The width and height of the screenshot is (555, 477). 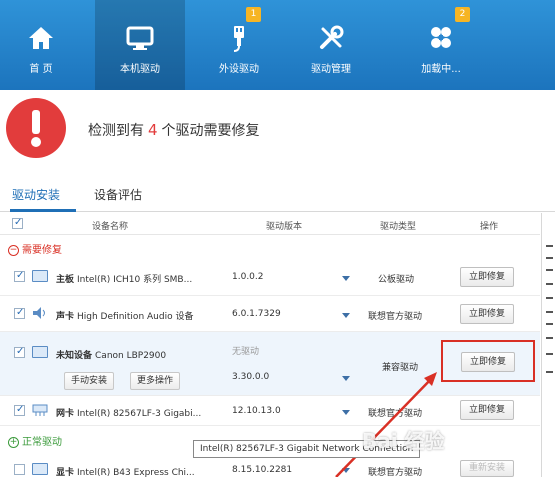 What do you see at coordinates (403, 441) in the screenshot?
I see `baidu-watermark: Bai 经验` at bounding box center [403, 441].